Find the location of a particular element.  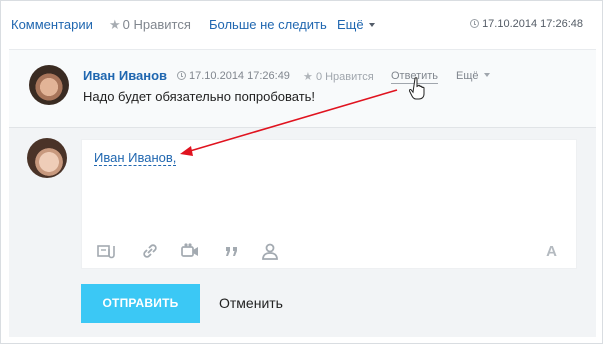

mention-suffix: , is located at coordinates (174, 157).